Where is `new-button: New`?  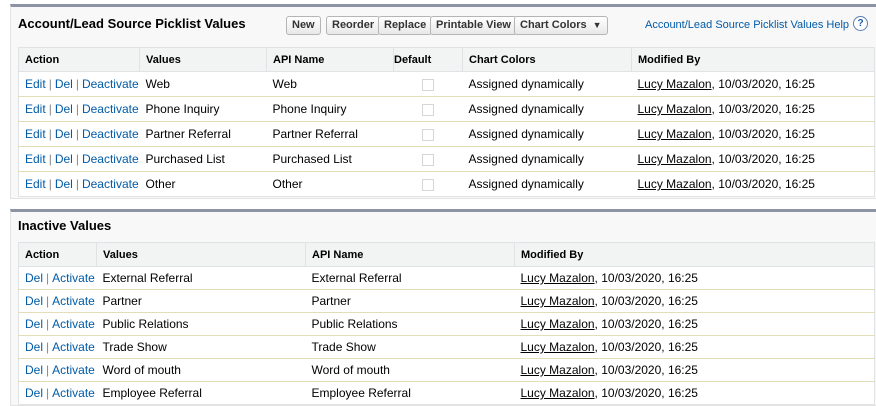 new-button: New is located at coordinates (303, 25).